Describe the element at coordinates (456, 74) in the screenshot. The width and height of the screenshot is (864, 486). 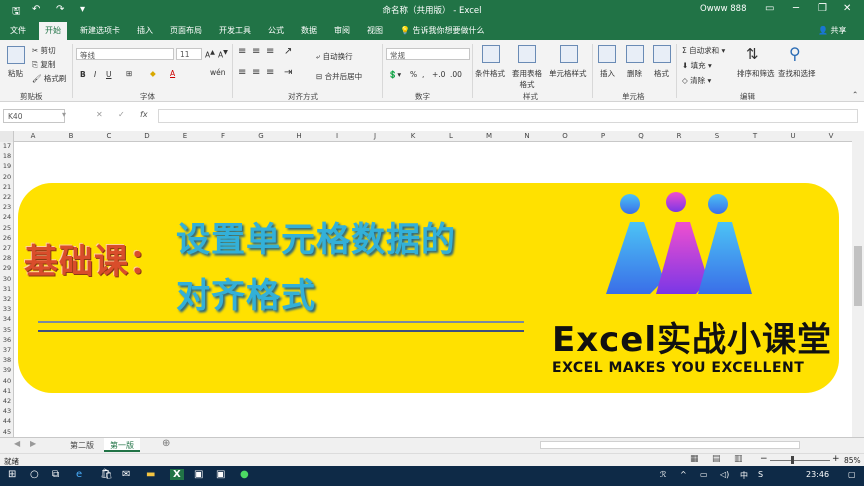
I see `decrease-decimal-icon: .00` at that location.